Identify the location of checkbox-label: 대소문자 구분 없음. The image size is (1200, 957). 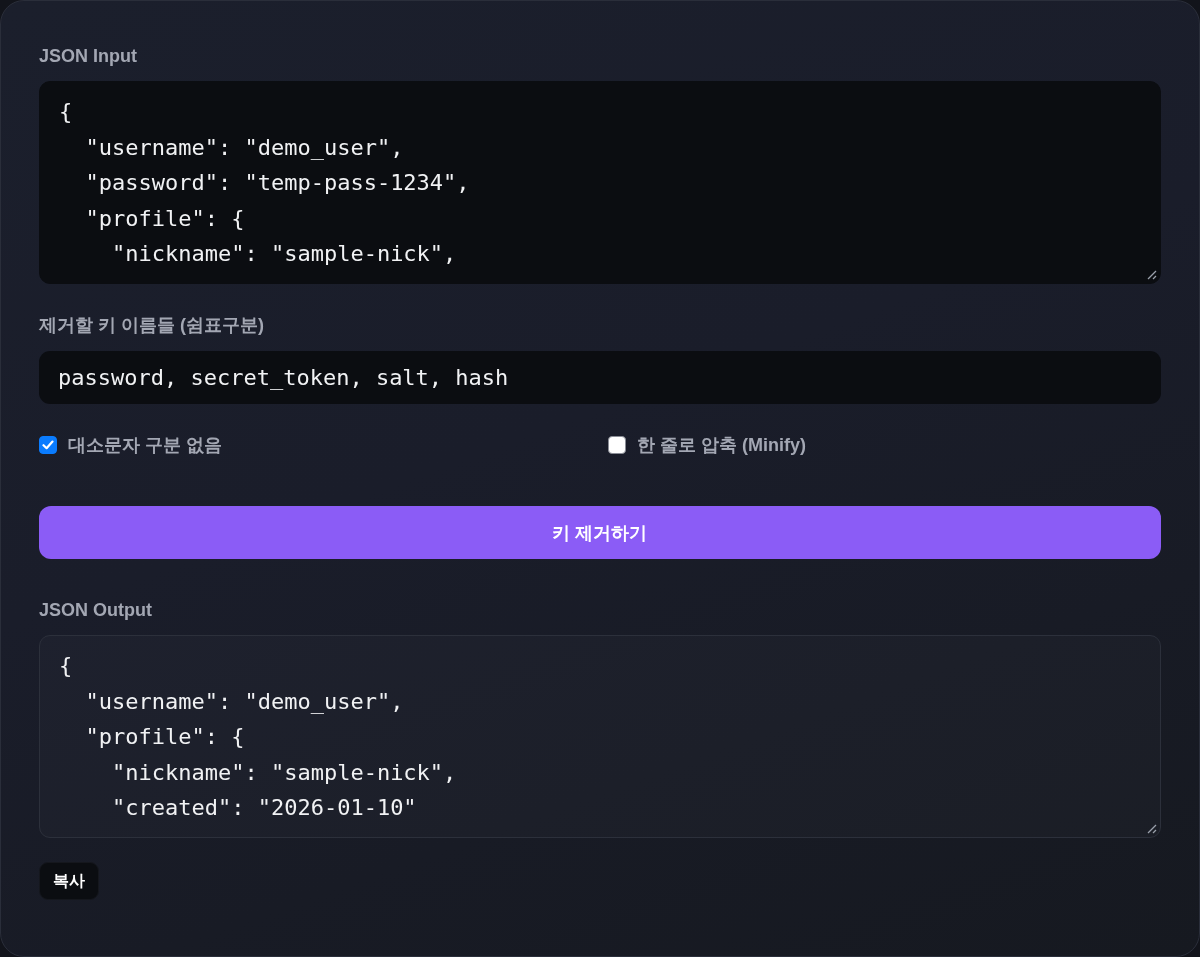
(145, 445).